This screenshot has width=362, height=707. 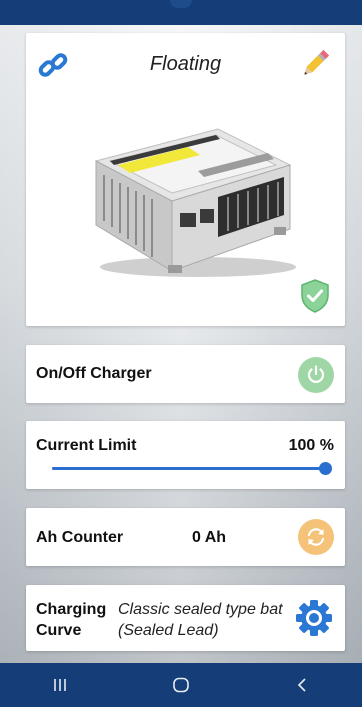 I want to click on current-limit-slider, so click(x=192, y=468).